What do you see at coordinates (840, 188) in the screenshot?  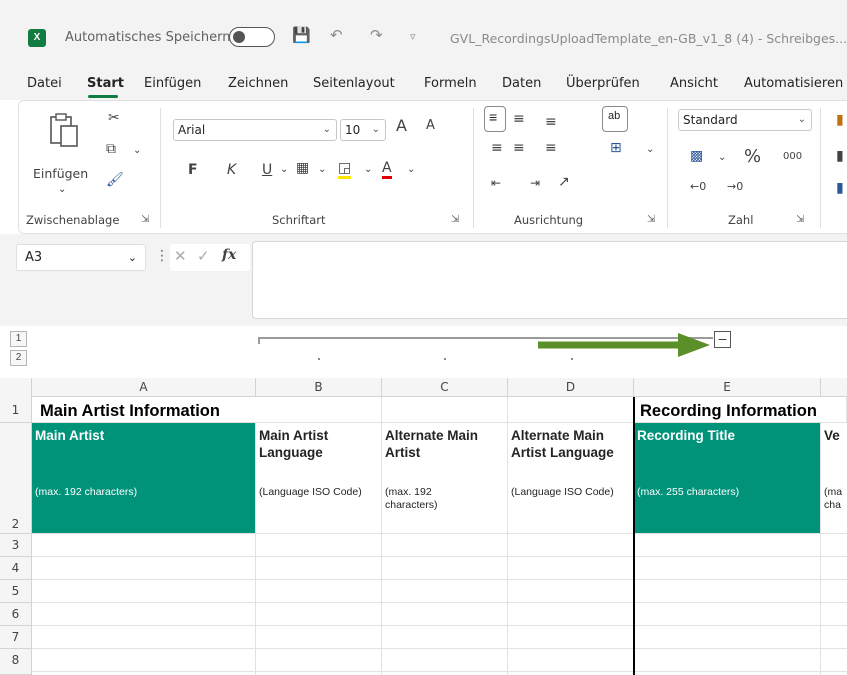 I see `cell-styles-icon: ▮` at bounding box center [840, 188].